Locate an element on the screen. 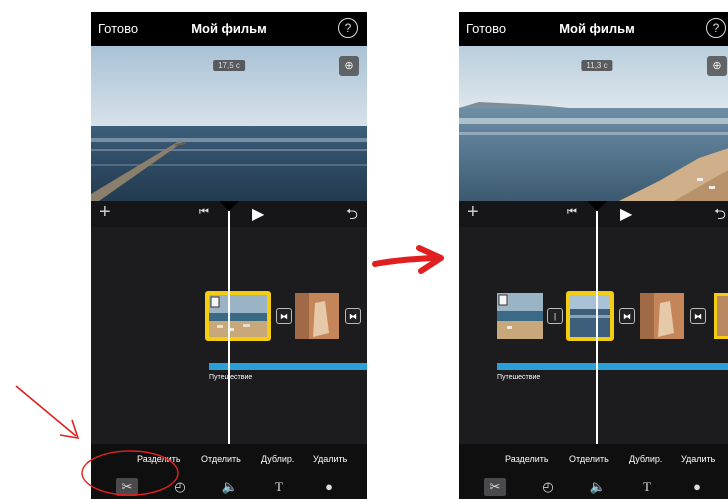  clip-duration-badge: 17,5 с is located at coordinates (229, 65).